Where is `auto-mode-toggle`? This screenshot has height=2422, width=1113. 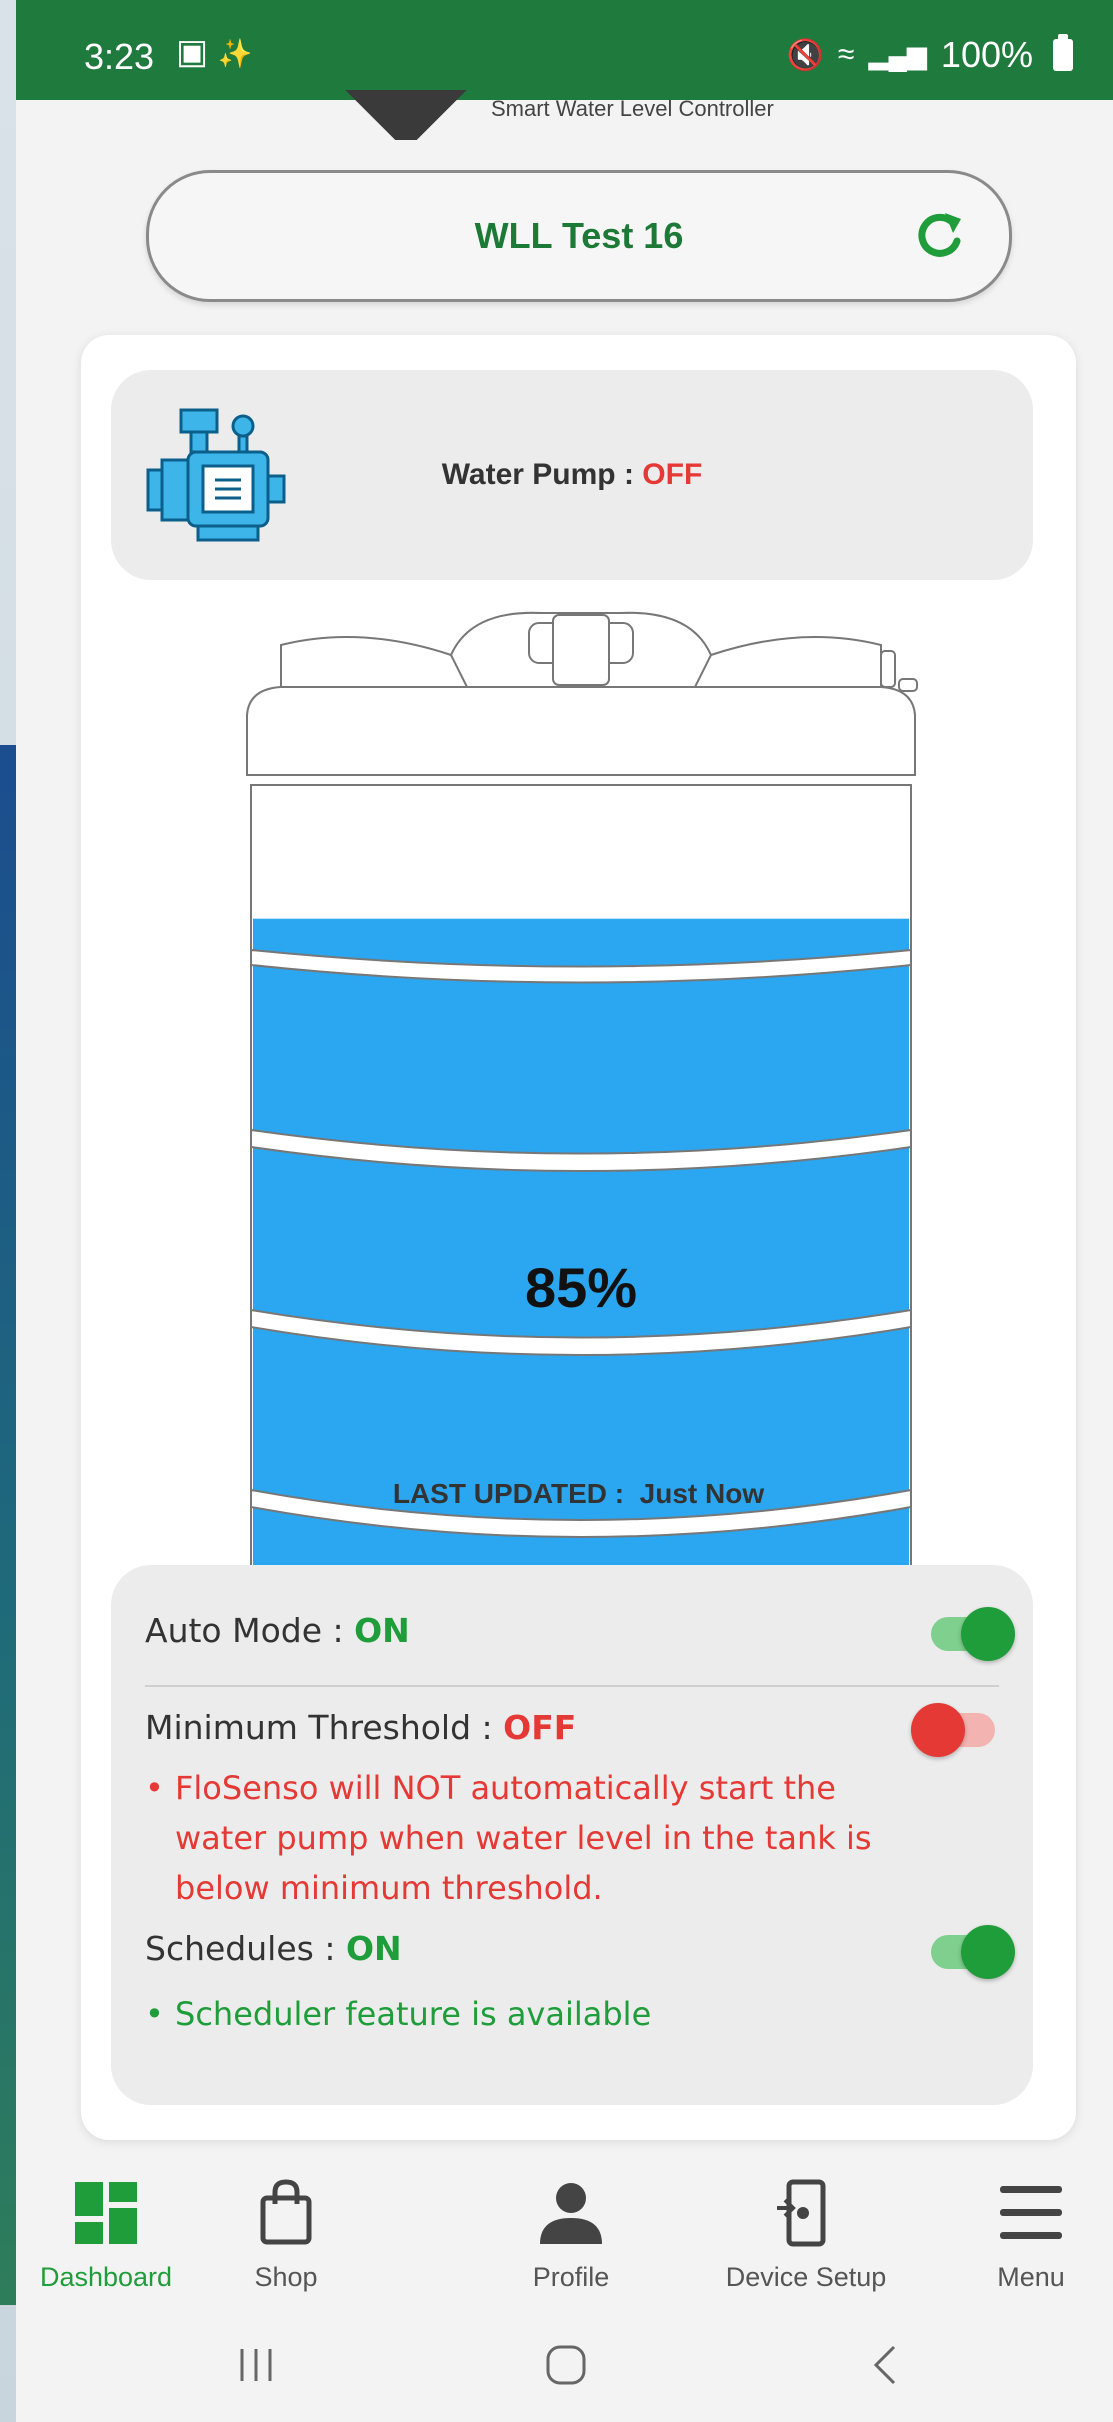 auto-mode-toggle is located at coordinates (973, 1634).